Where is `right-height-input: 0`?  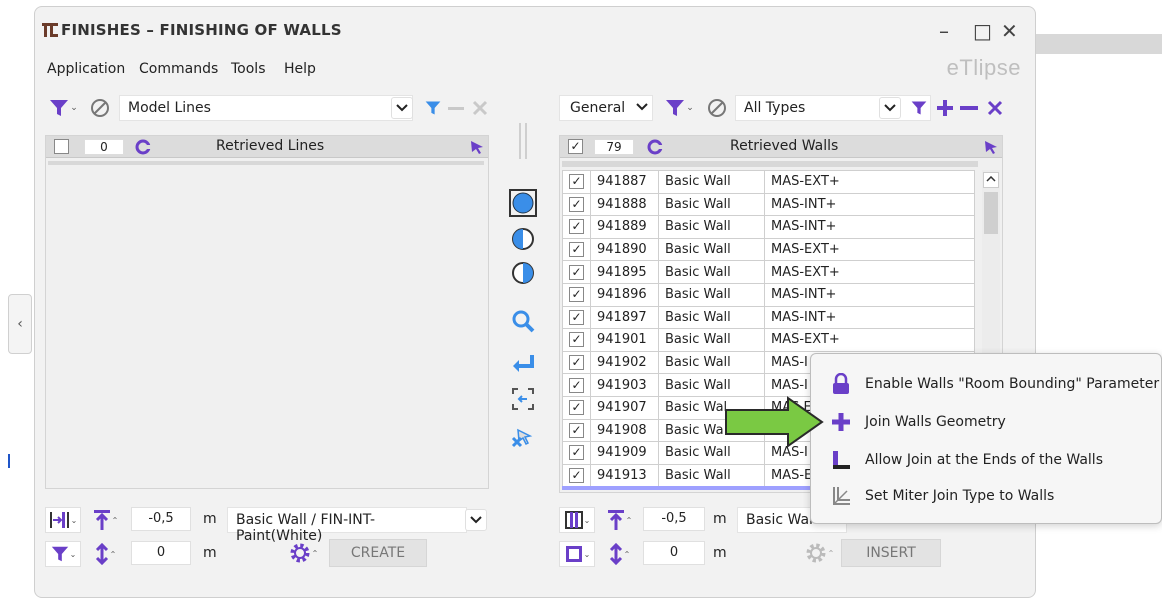
right-height-input: 0 is located at coordinates (674, 553).